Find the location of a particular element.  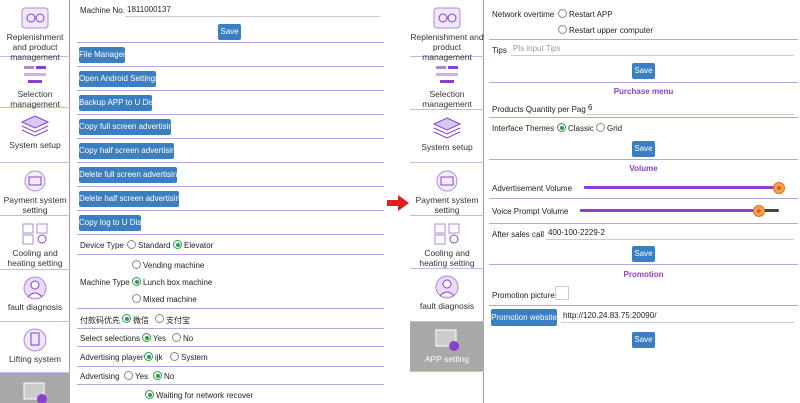

delete-full-ad-button: Delete full screen advertising is located at coordinates (130, 175).